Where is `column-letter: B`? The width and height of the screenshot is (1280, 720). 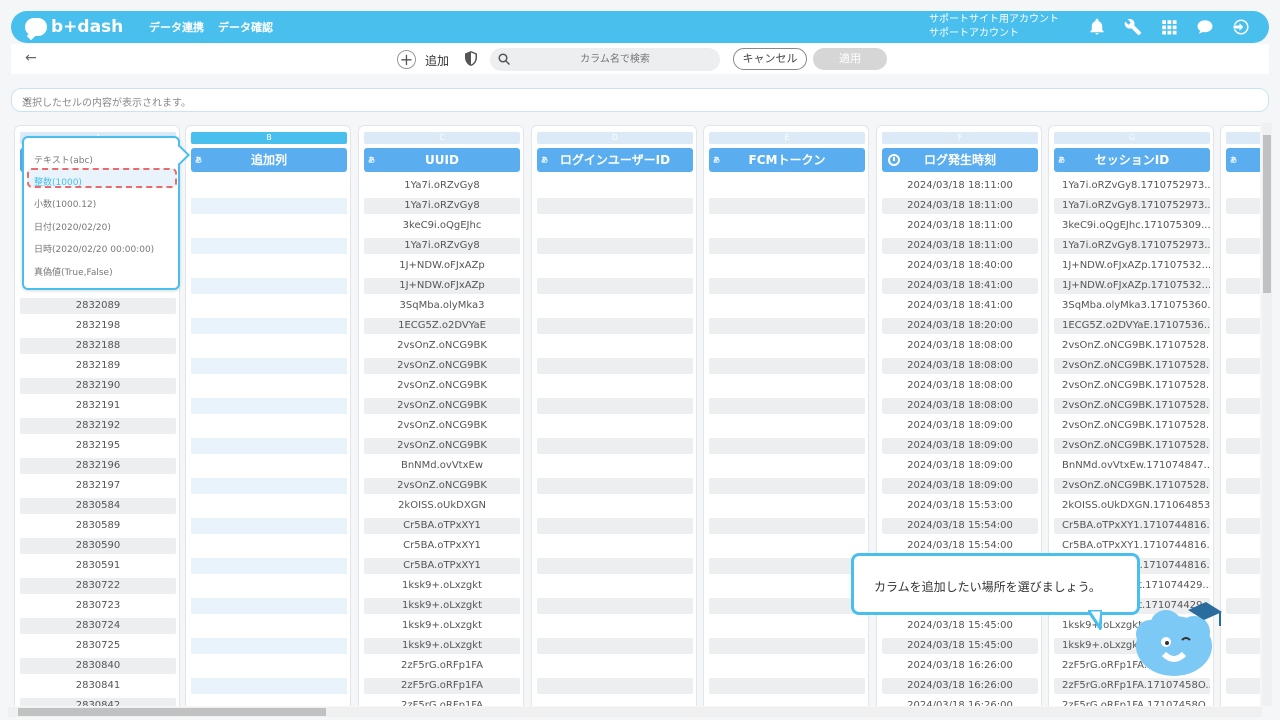 column-letter: B is located at coordinates (269, 138).